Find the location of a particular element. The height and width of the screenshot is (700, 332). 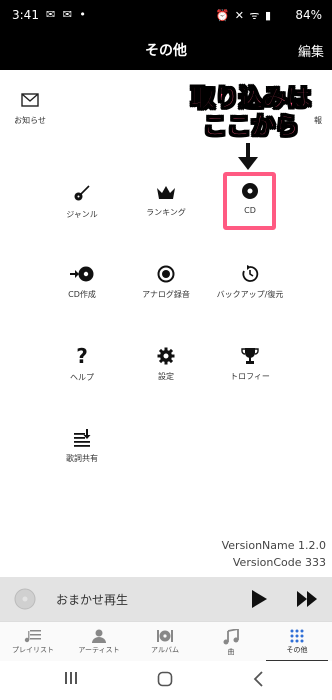

tab-playlist: プレイリスト is located at coordinates (33, 642).